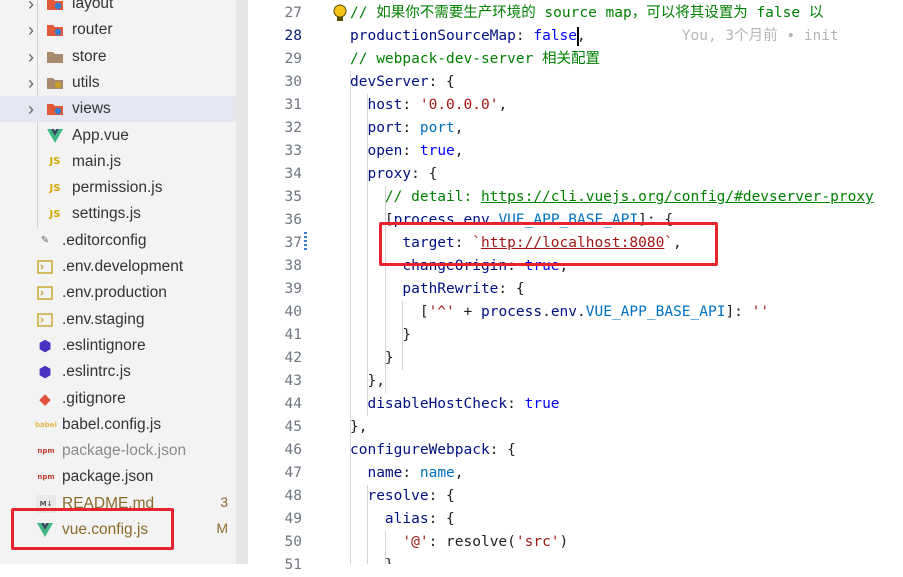 This screenshot has width=903, height=577. I want to click on code-line: configureWebpack: {, so click(433, 450).